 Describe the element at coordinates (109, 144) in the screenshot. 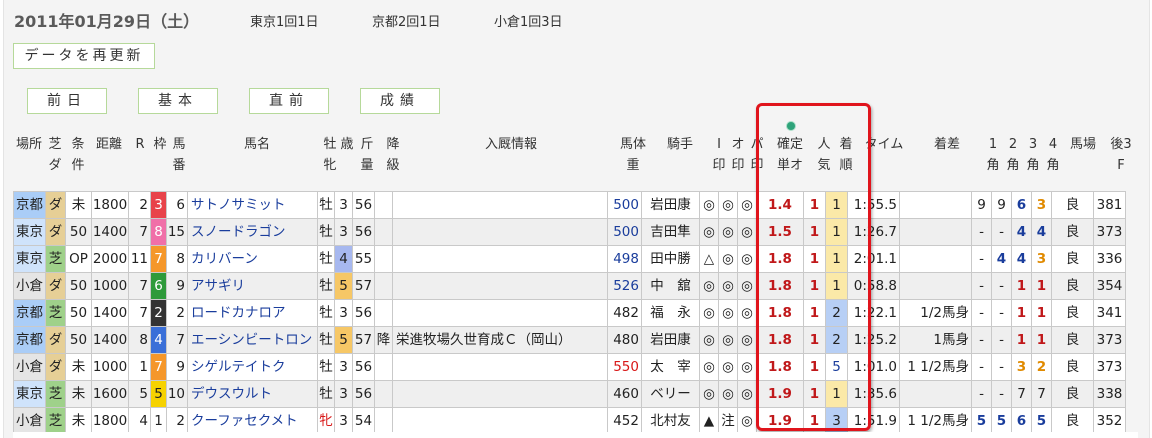

I see `col-distance: 距離` at that location.